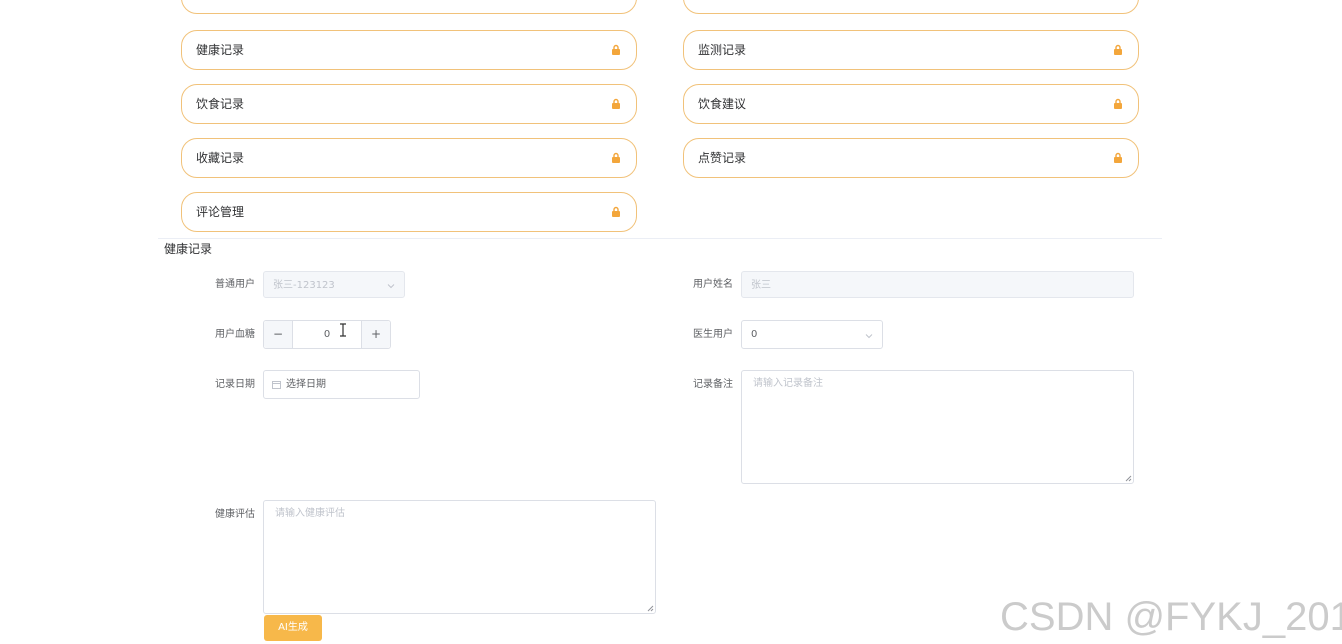 This screenshot has height=644, width=1342. I want to click on doctor-select-value: 0, so click(754, 334).